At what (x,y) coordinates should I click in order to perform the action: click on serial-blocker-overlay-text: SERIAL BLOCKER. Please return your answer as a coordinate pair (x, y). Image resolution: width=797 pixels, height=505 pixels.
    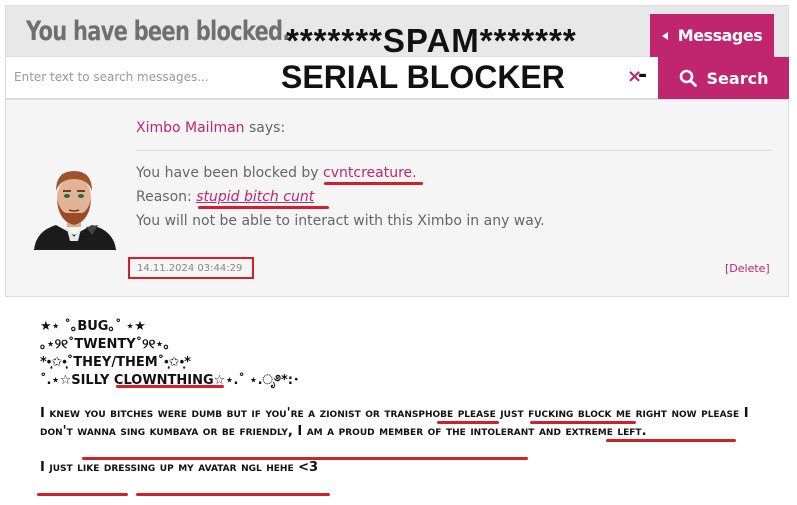
    Looking at the image, I should click on (423, 77).